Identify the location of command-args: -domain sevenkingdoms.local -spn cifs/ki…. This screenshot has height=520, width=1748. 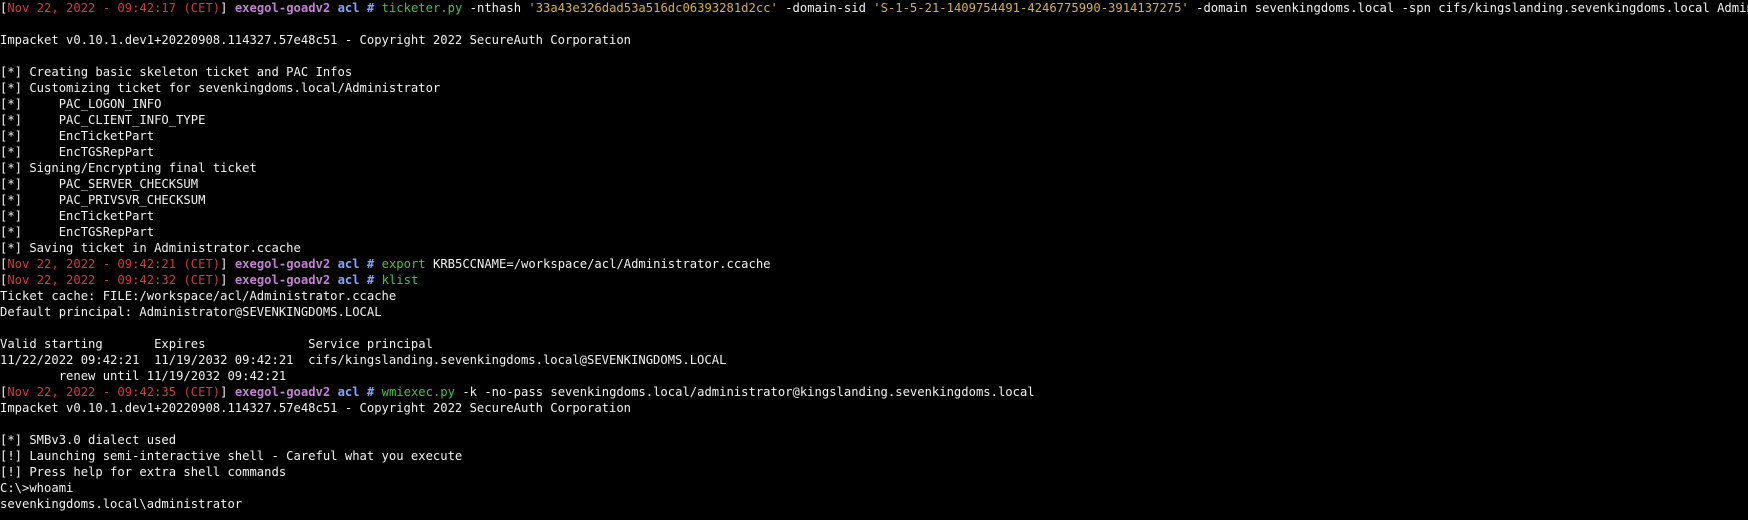
(1472, 8).